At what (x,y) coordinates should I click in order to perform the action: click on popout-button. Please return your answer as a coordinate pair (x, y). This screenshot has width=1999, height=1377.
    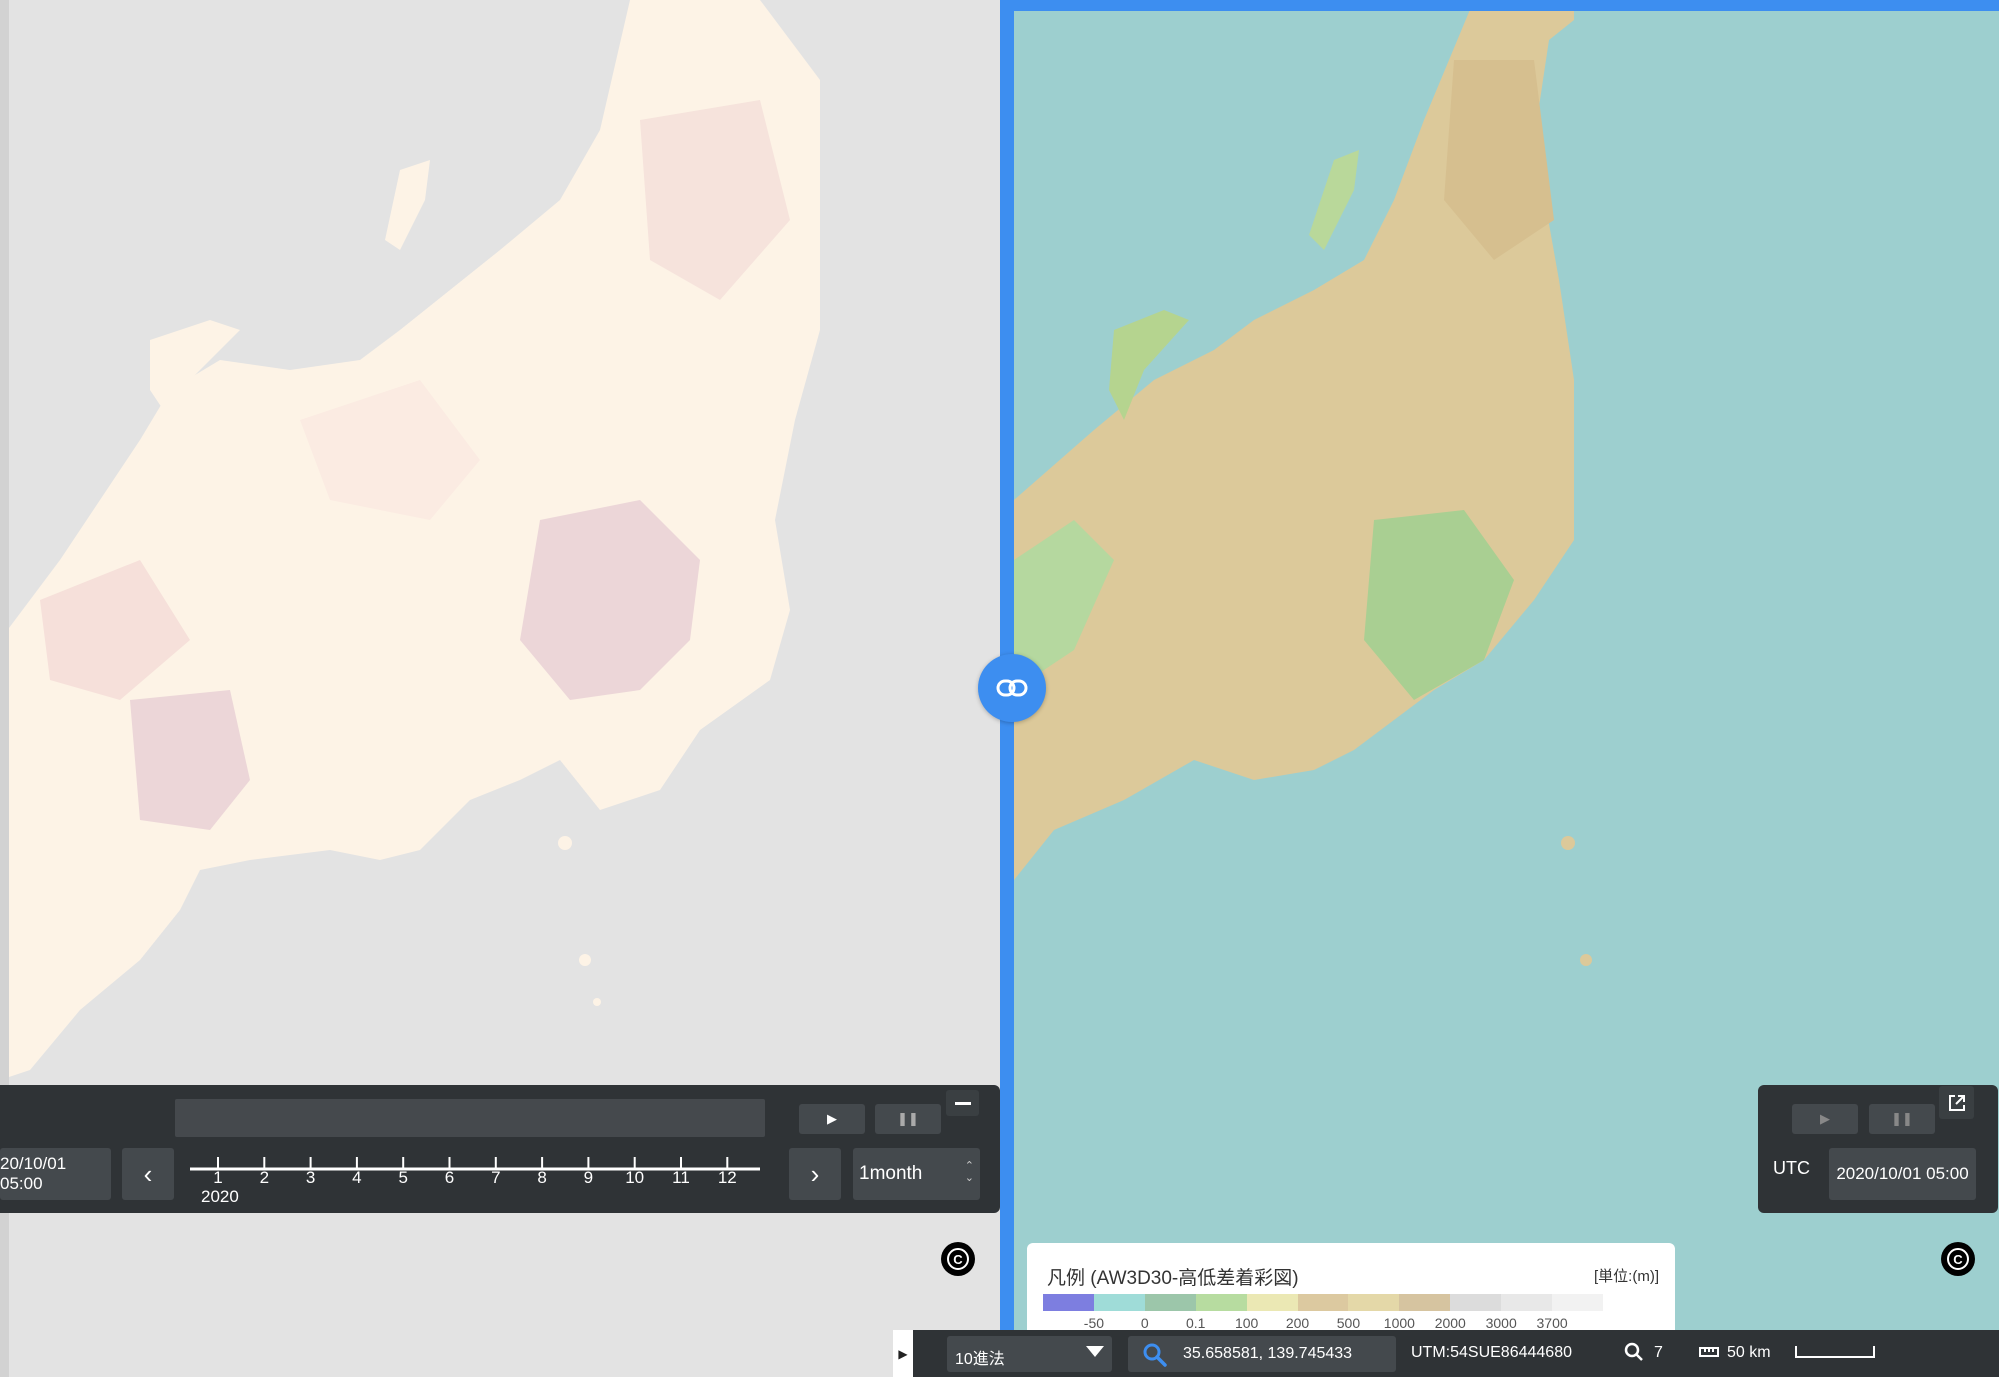
    Looking at the image, I should click on (1956, 1102).